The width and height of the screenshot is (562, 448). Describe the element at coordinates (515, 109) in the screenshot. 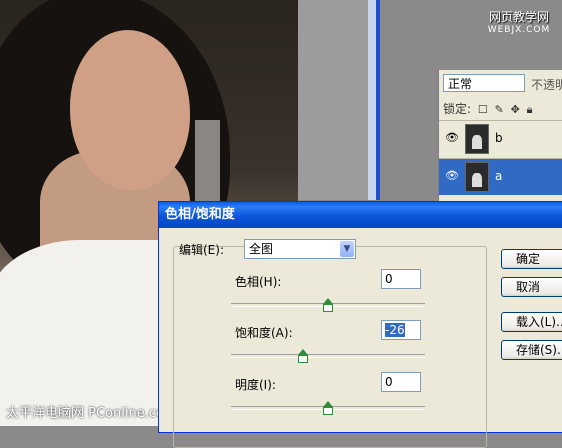

I see `lock-move-icon: ✥` at that location.